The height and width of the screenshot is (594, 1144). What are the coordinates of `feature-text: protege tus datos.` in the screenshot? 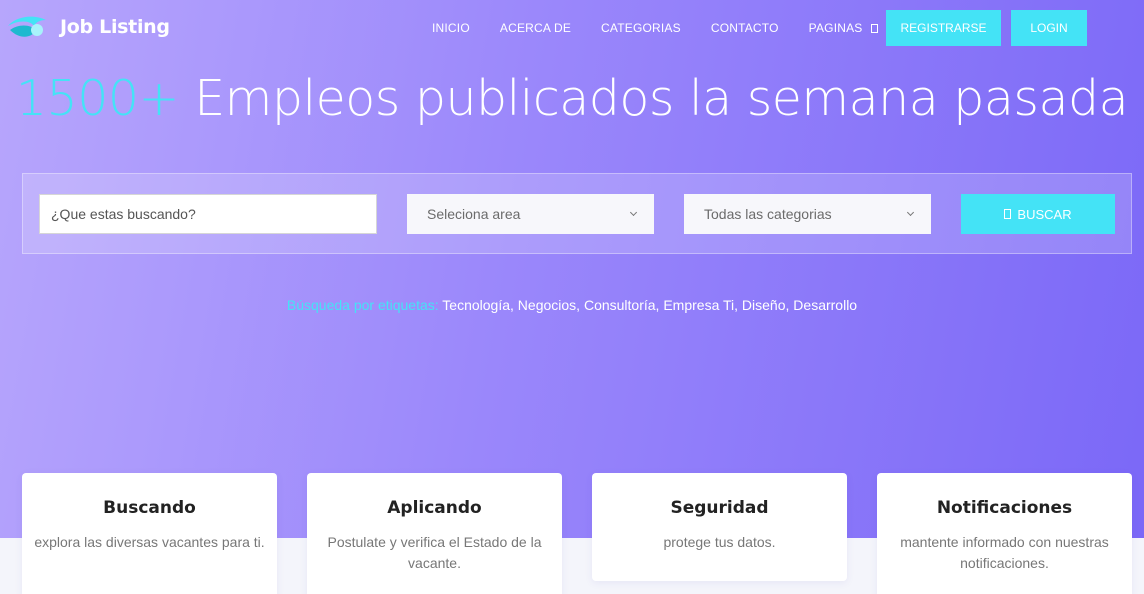 It's located at (719, 542).